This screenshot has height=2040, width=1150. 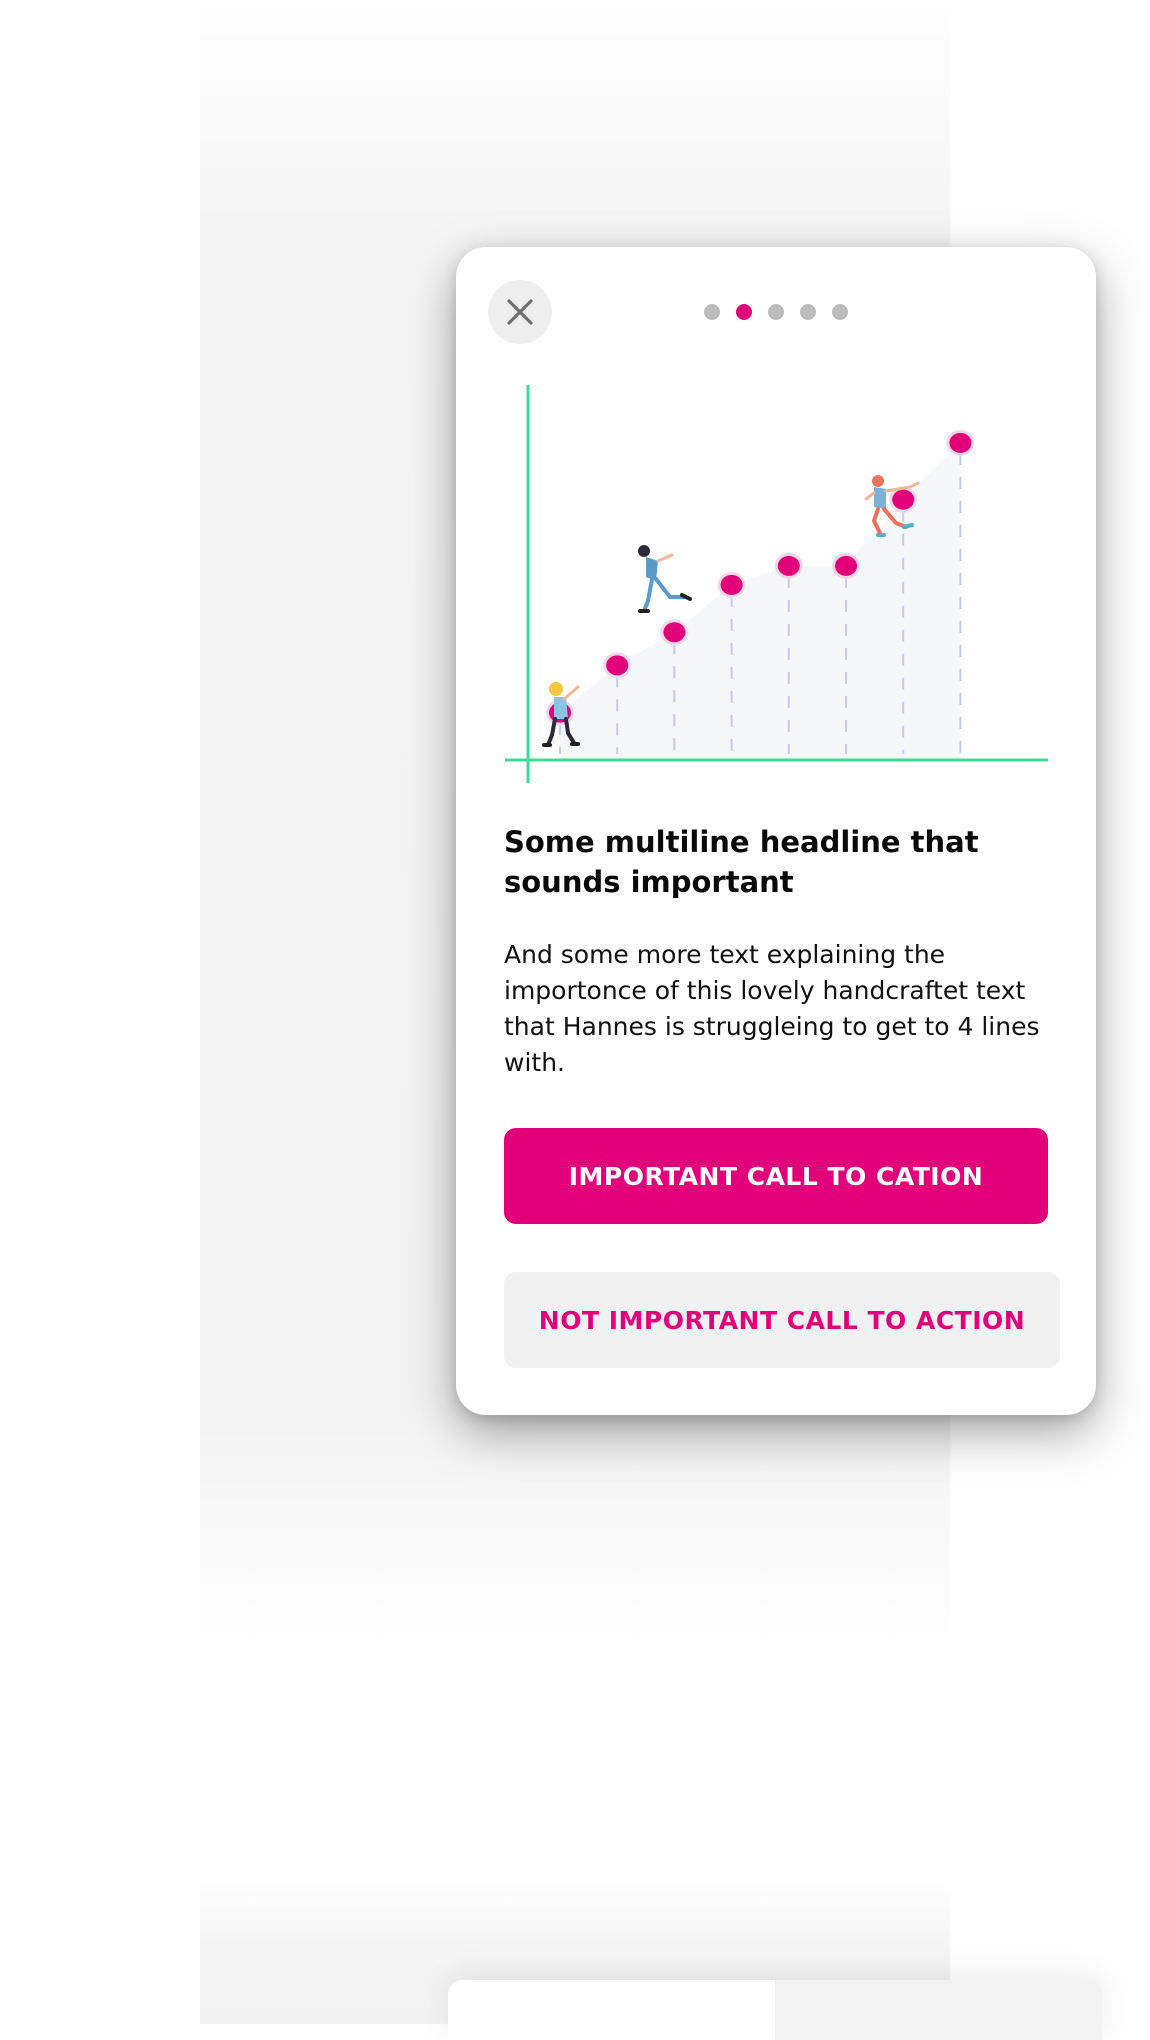 I want to click on secondary-cta-button: NOT IMPORTANT CALL TO ACTION, so click(x=782, y=1320).